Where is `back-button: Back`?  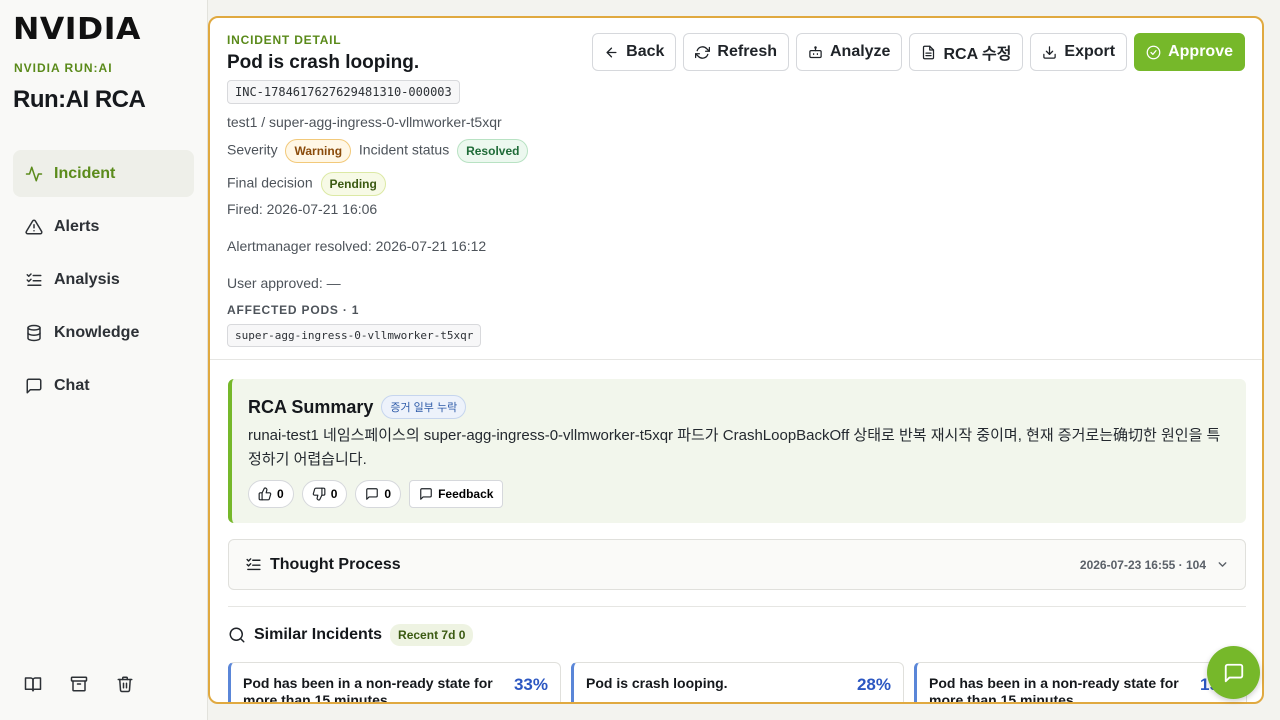
back-button: Back is located at coordinates (634, 52).